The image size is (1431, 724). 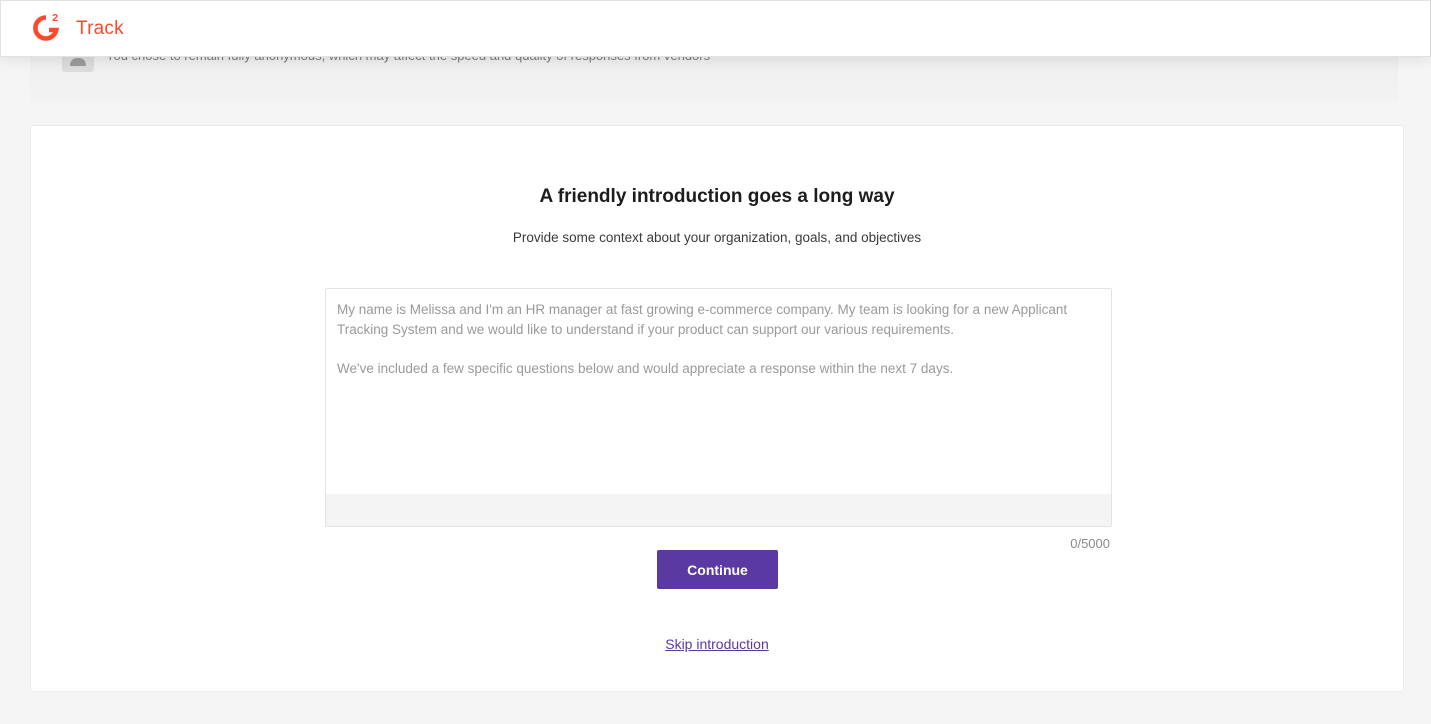 I want to click on brand-name: Track, so click(x=100, y=29).